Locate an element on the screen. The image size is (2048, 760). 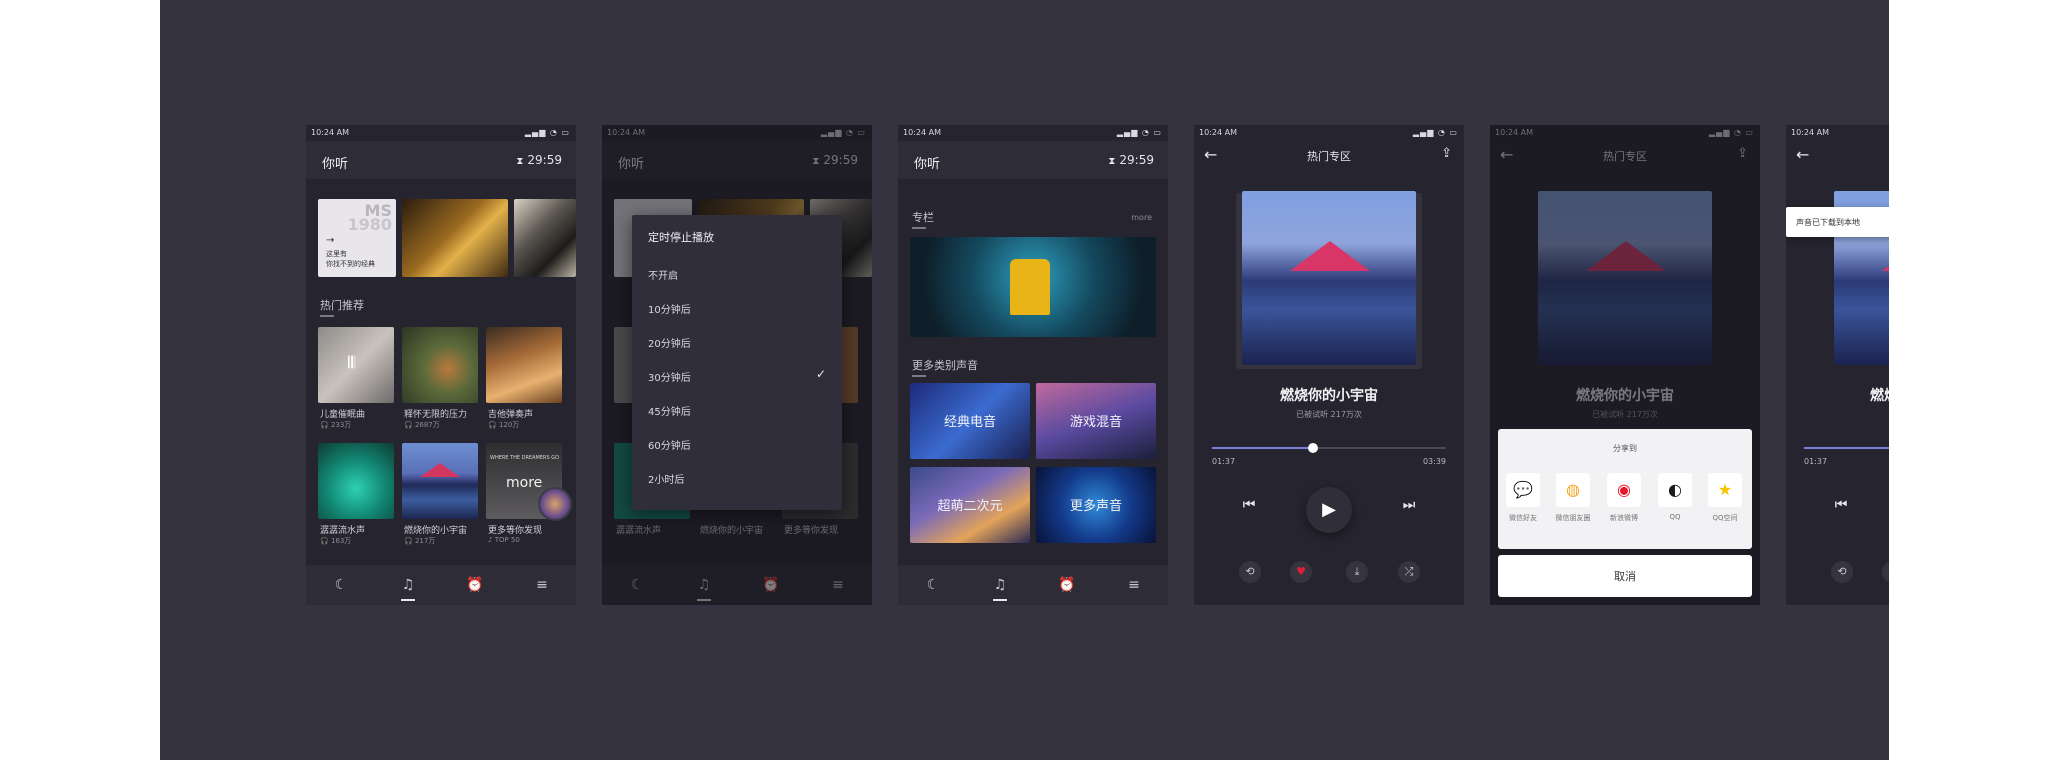
elapsed-time: 01:37 is located at coordinates (1224, 461).